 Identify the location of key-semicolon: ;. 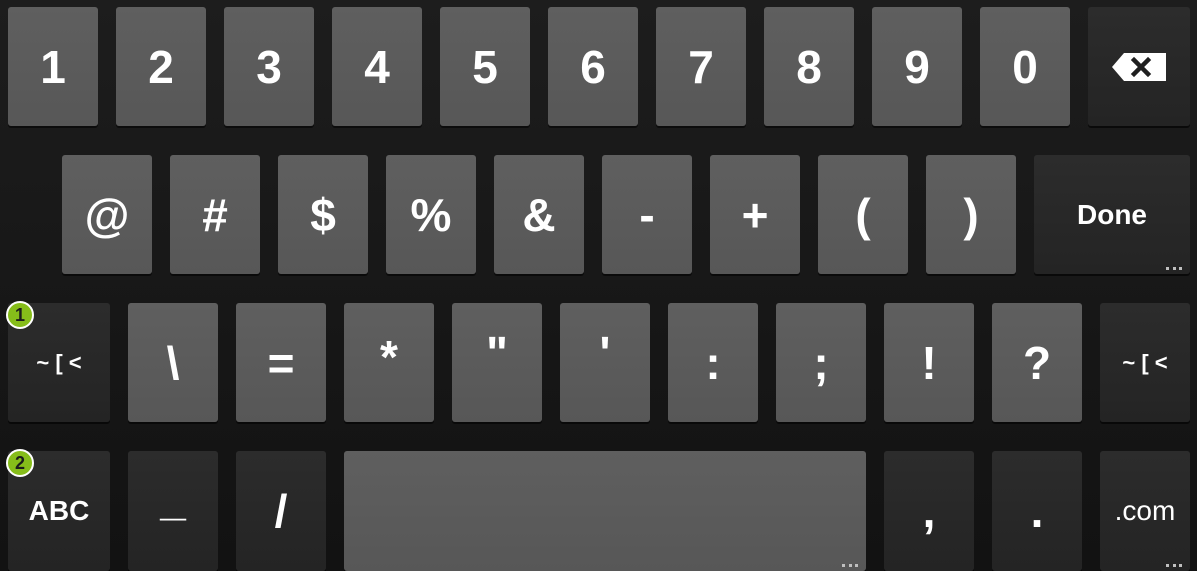
(821, 362).